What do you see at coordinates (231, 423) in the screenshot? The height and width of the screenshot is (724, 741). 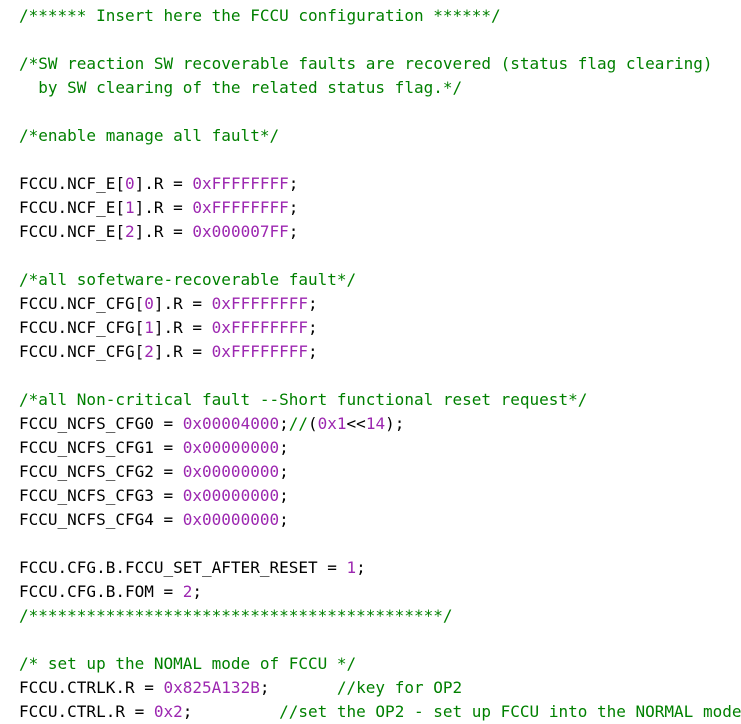 I see `code-token-num: 0x00004000` at bounding box center [231, 423].